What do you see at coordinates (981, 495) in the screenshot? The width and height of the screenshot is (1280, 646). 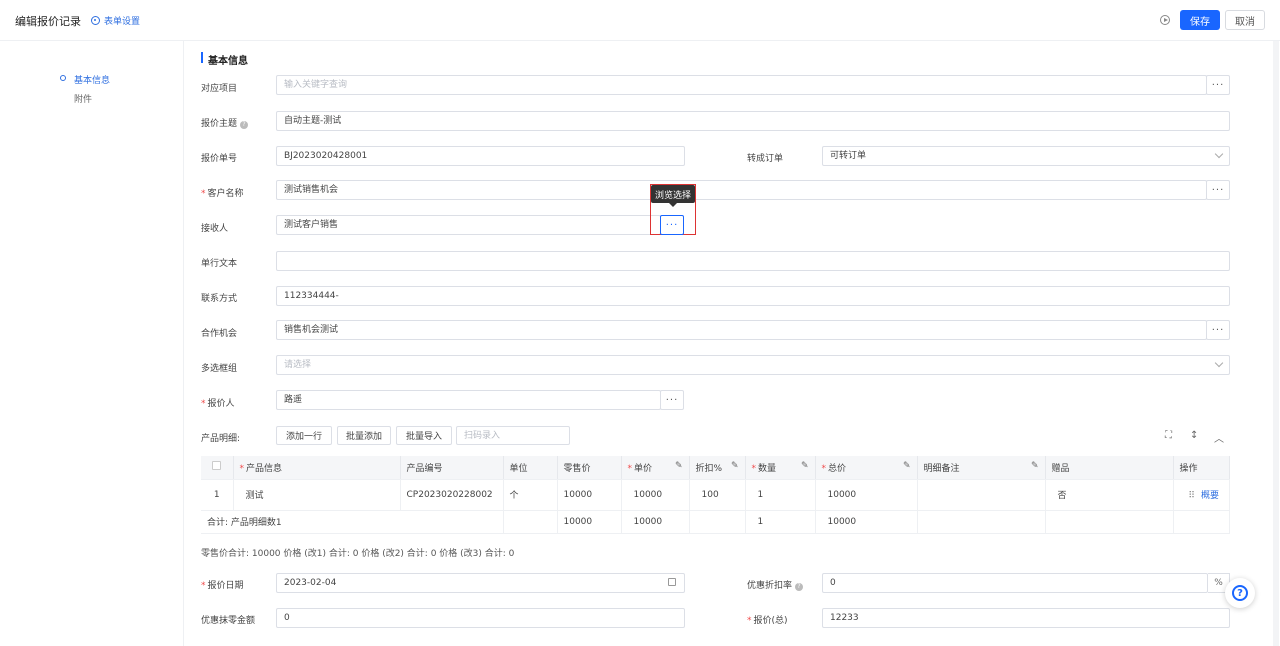 I see `row-note` at bounding box center [981, 495].